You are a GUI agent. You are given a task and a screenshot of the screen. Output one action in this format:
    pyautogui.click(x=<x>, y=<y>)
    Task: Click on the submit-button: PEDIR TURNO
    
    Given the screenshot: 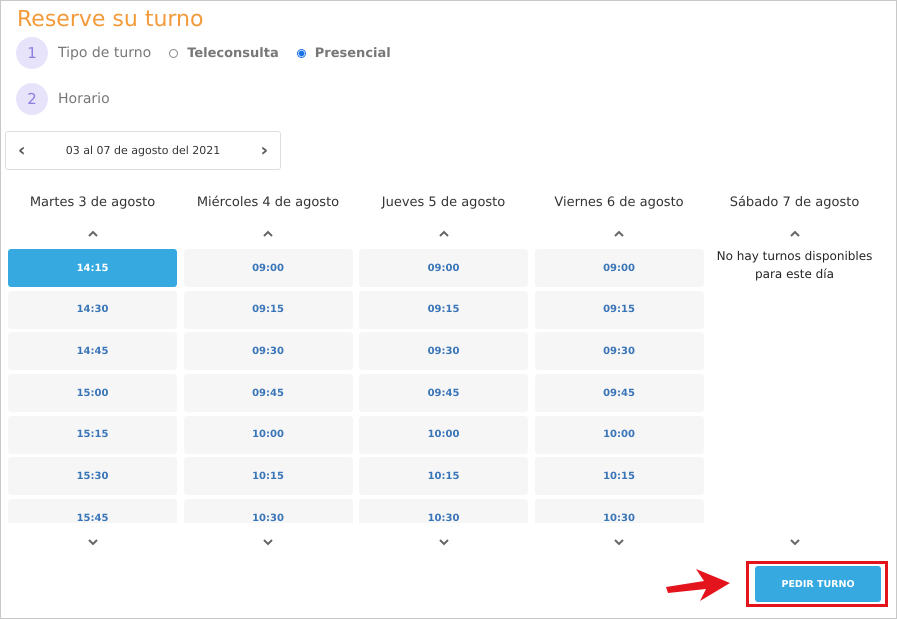 What is the action you would take?
    pyautogui.click(x=818, y=584)
    